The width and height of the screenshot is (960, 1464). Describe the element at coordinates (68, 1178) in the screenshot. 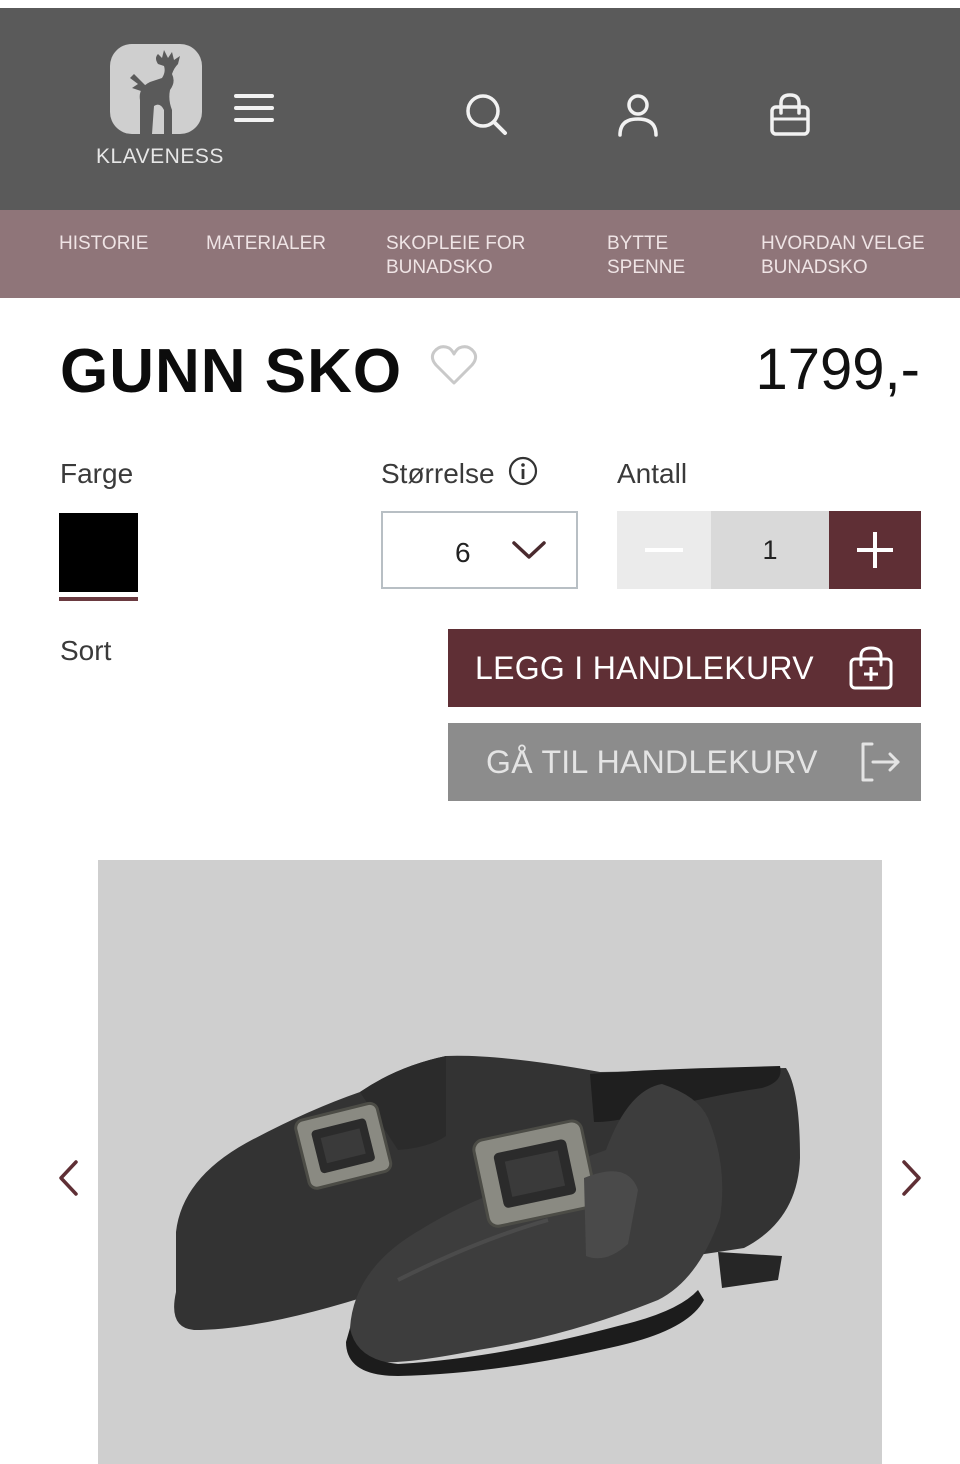

I see `gallery-prev-arrow-icon` at that location.